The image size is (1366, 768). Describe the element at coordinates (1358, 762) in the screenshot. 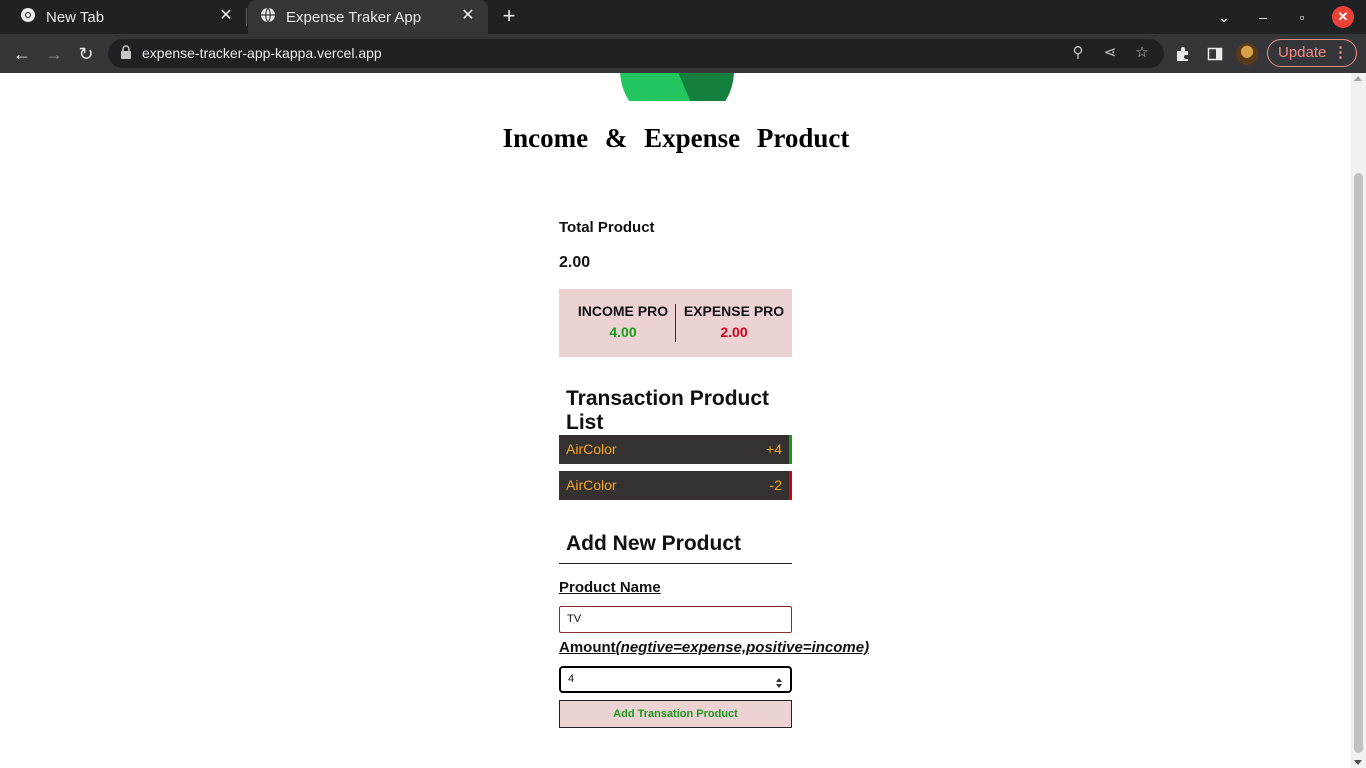

I see `scroll-down-icon` at that location.